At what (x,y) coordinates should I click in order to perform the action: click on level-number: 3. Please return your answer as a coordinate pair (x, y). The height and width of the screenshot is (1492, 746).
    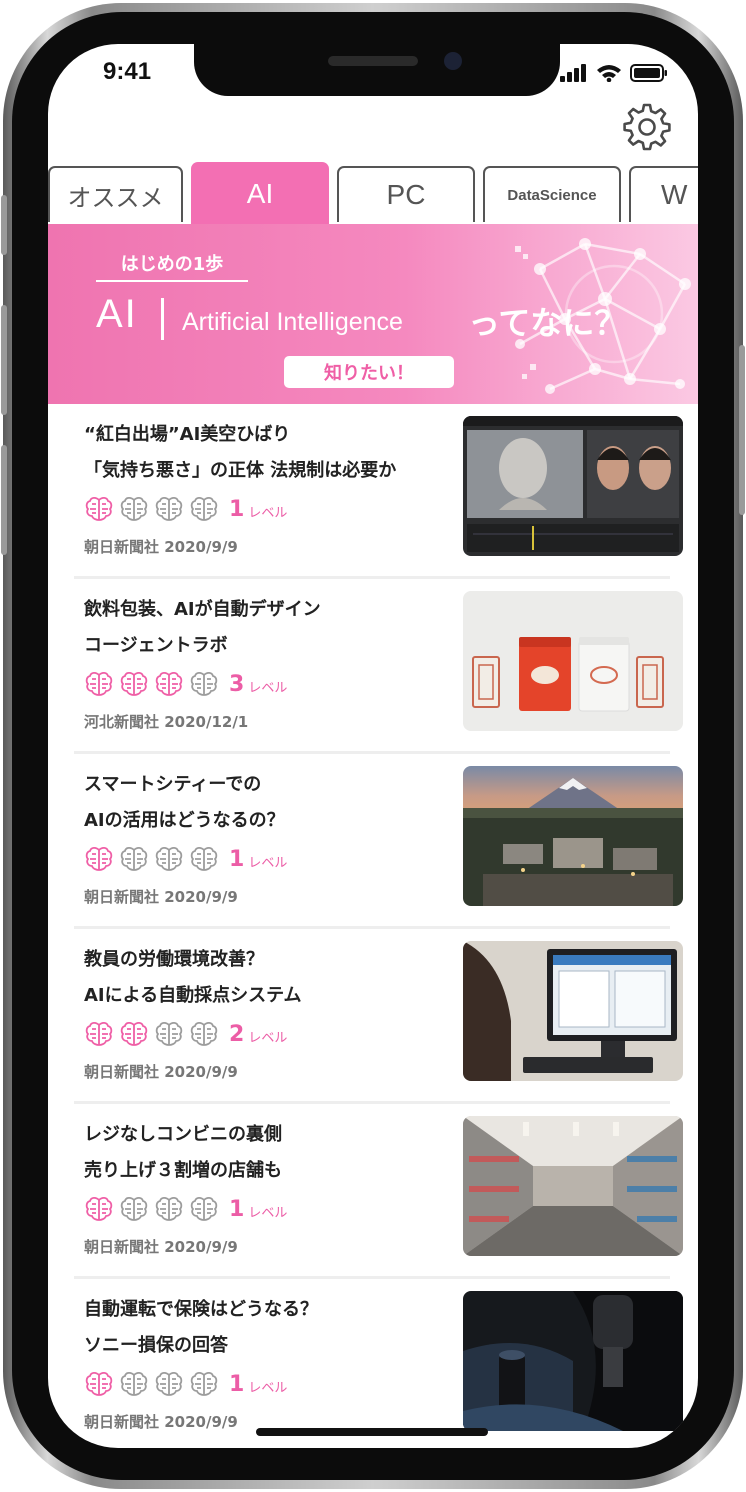
    Looking at the image, I should click on (237, 684).